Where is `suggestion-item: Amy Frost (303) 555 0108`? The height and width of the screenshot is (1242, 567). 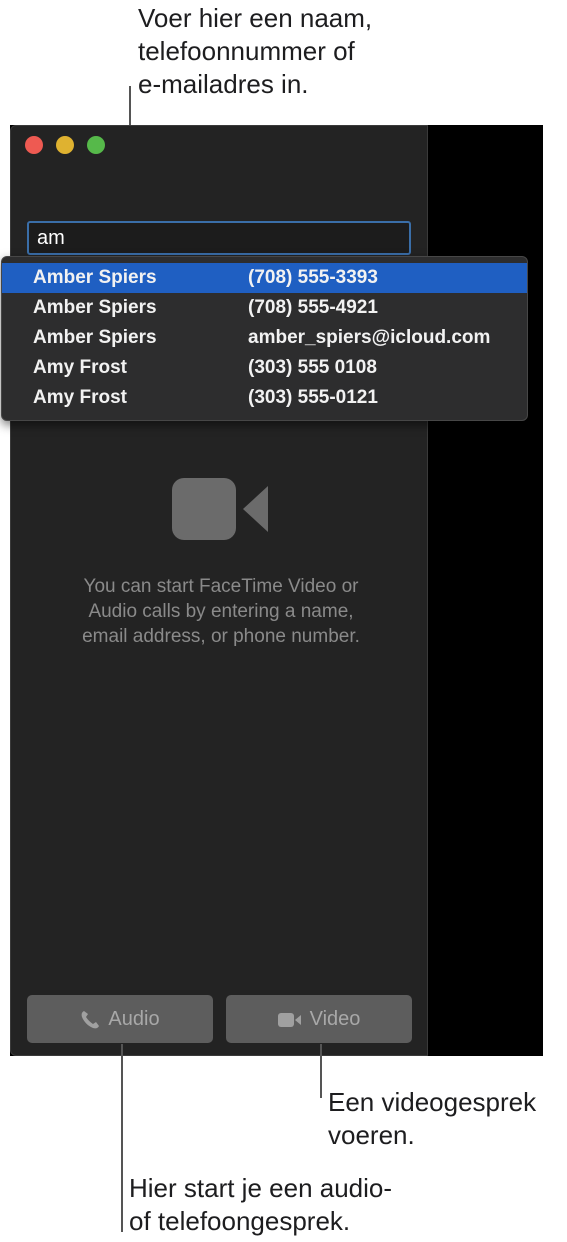 suggestion-item: Amy Frost (303) 555 0108 is located at coordinates (264, 368).